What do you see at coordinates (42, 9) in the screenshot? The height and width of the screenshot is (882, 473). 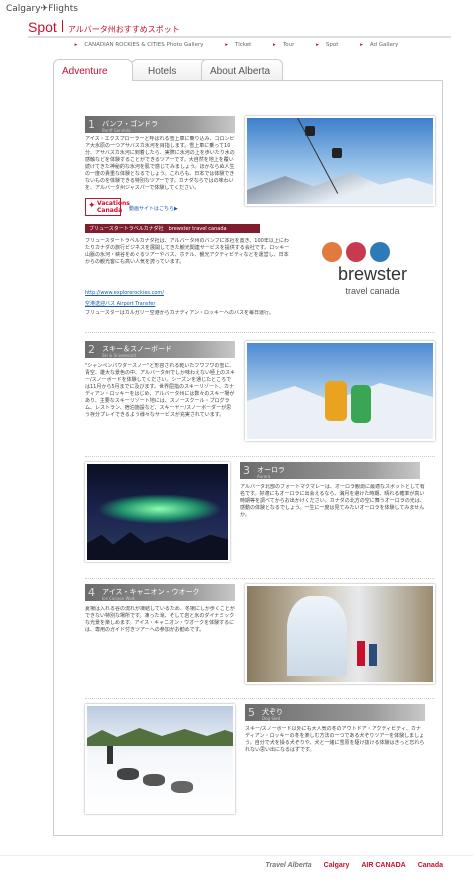 I see `brand-logo: Calgary✈Flights` at bounding box center [42, 9].